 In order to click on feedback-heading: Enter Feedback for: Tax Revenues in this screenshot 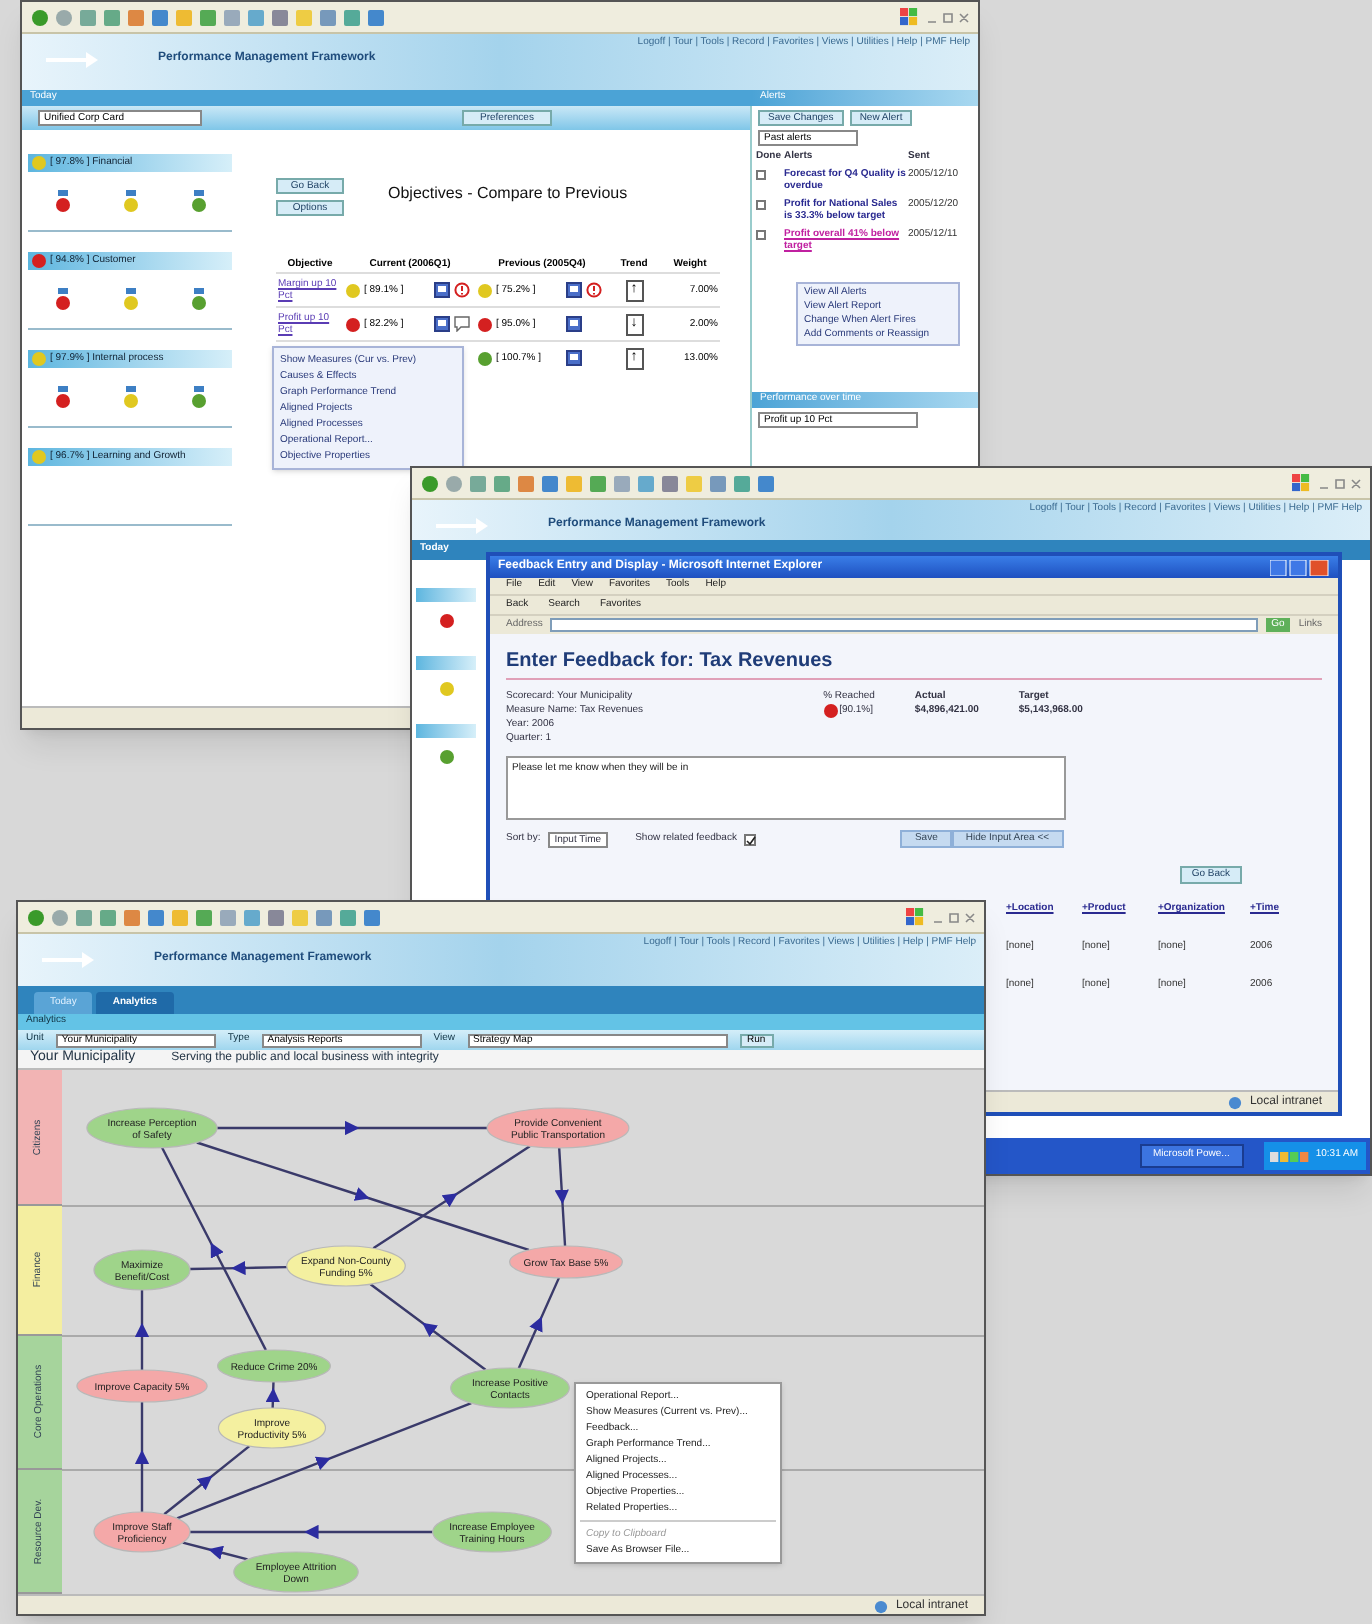, I will do `click(914, 663)`.